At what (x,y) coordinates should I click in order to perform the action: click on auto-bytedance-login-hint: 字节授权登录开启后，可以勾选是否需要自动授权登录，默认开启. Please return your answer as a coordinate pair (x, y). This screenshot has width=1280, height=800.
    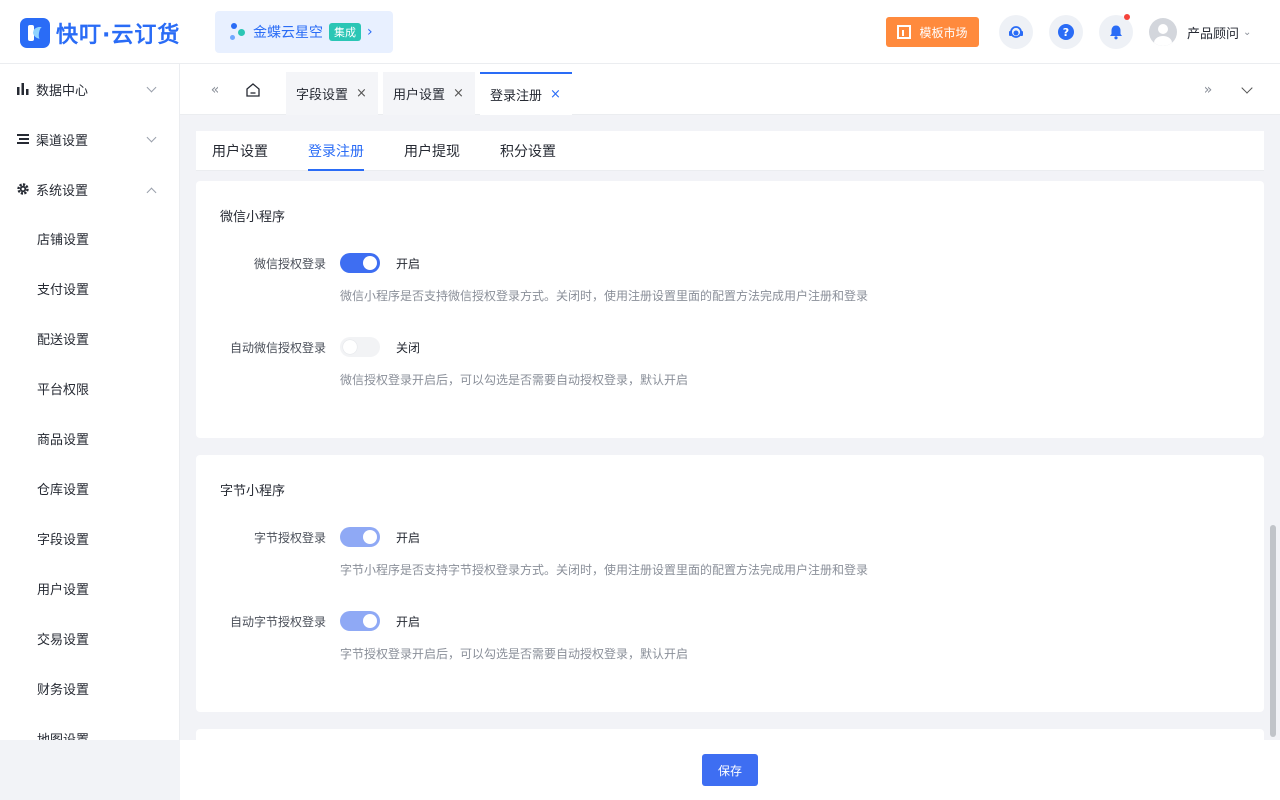
    Looking at the image, I should click on (514, 654).